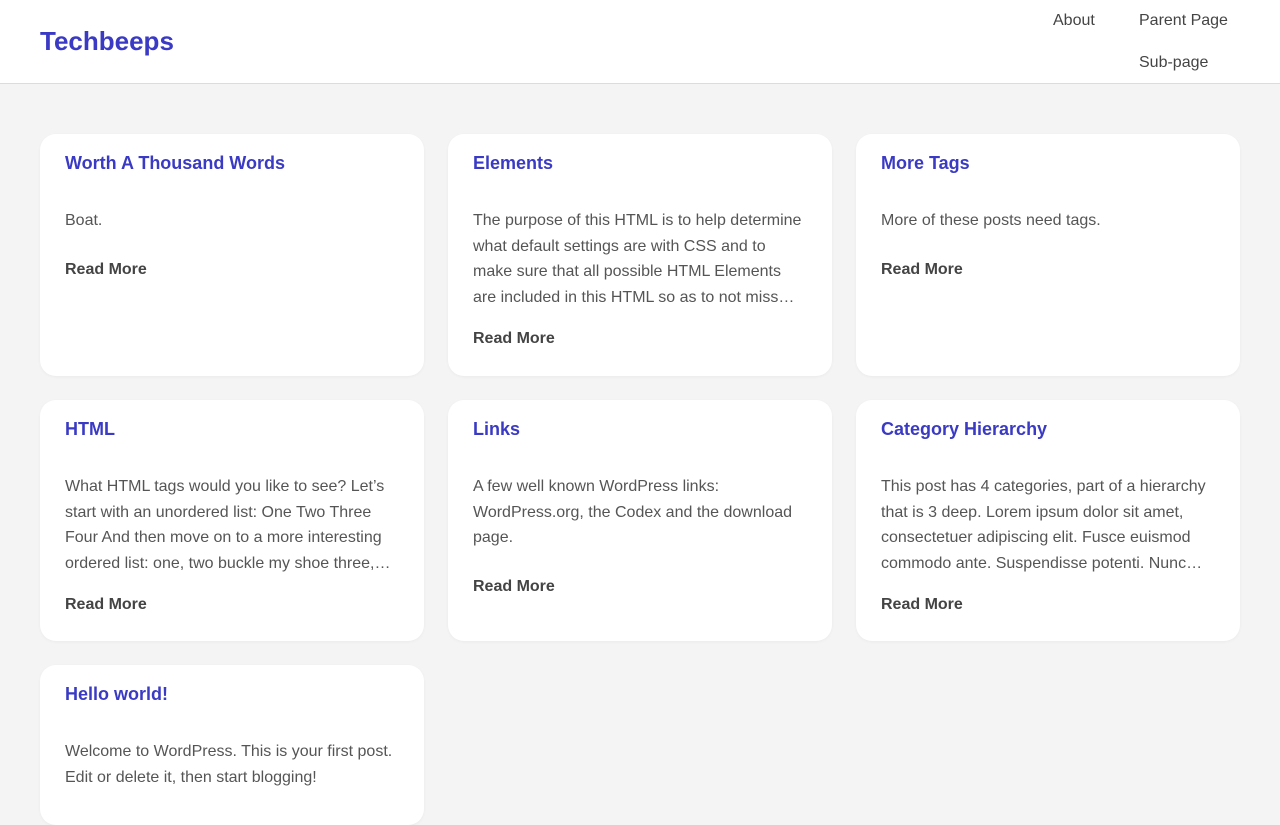  I want to click on nav-item-about: About, so click(1074, 21).